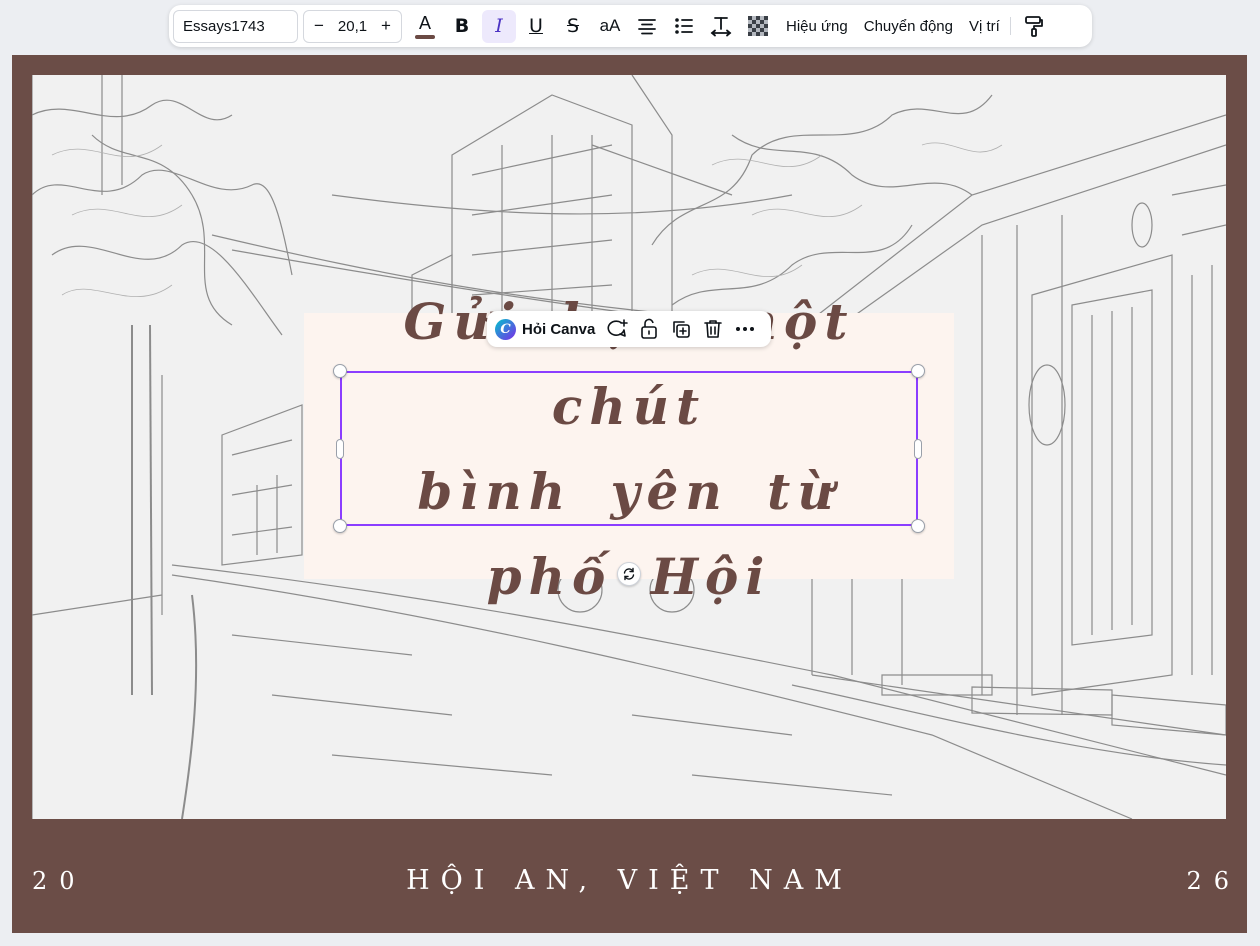 The height and width of the screenshot is (946, 1260). I want to click on transparency-icon, so click(758, 26).